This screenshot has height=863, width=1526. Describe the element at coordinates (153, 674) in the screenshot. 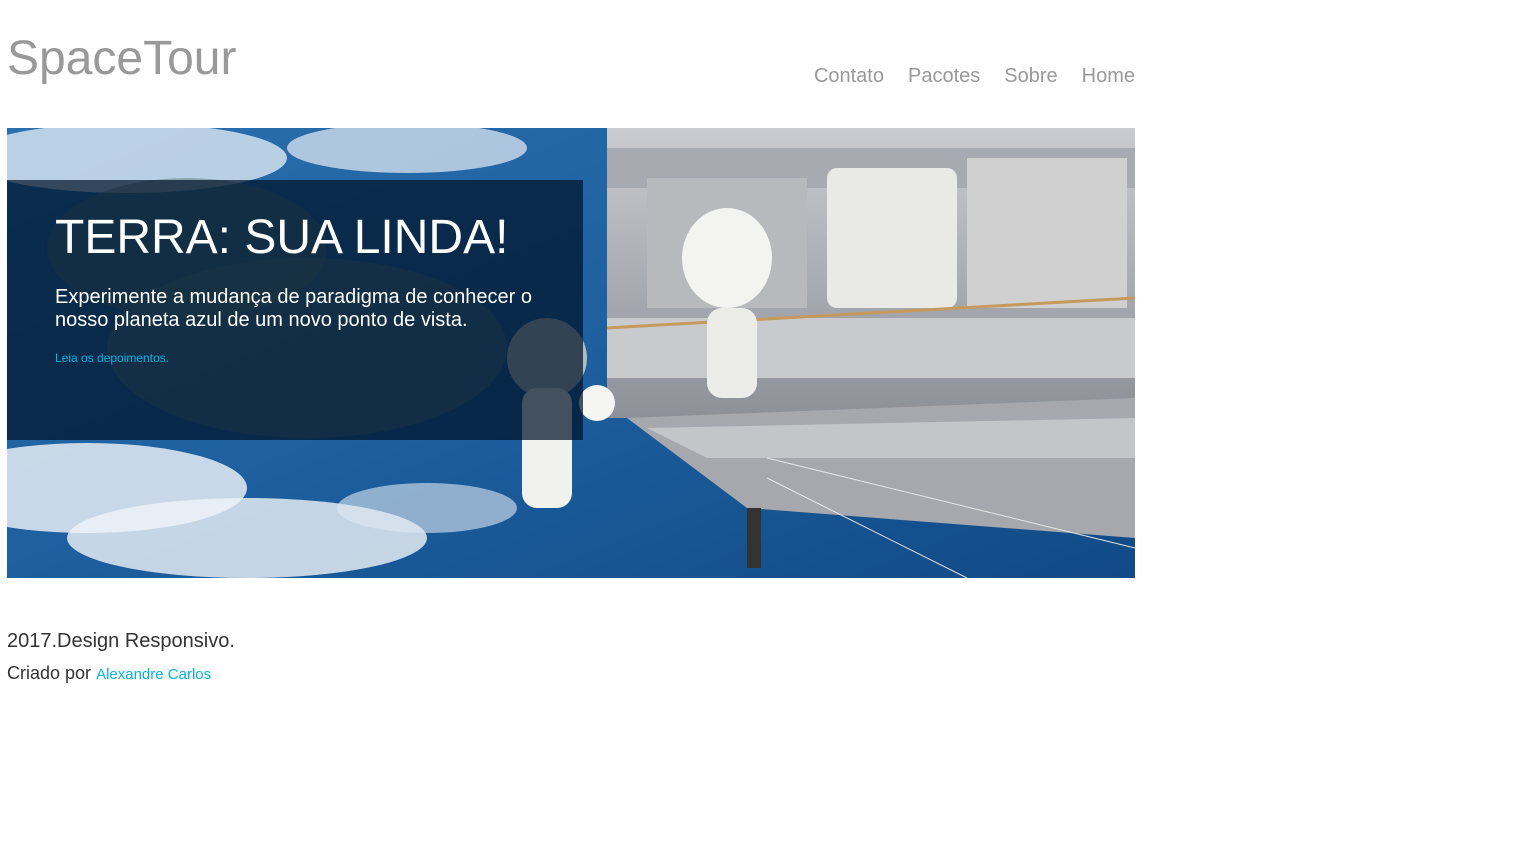

I see `author-link: Alexandre Carlos` at that location.